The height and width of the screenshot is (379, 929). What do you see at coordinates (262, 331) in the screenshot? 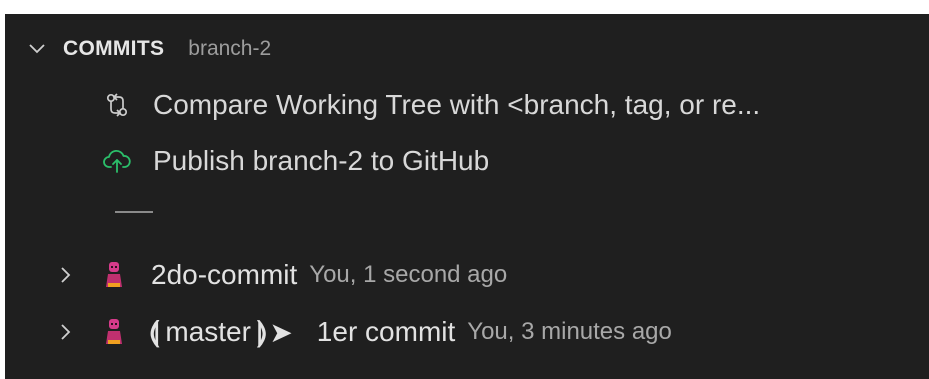
I see `ref-close-bracket: ⟭` at bounding box center [262, 331].